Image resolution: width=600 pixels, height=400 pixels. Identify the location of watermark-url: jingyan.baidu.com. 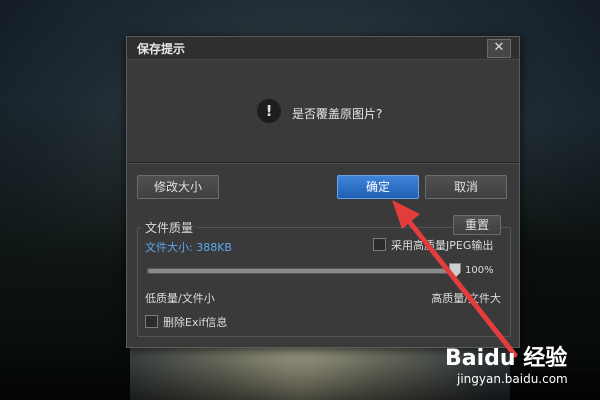
(512, 379).